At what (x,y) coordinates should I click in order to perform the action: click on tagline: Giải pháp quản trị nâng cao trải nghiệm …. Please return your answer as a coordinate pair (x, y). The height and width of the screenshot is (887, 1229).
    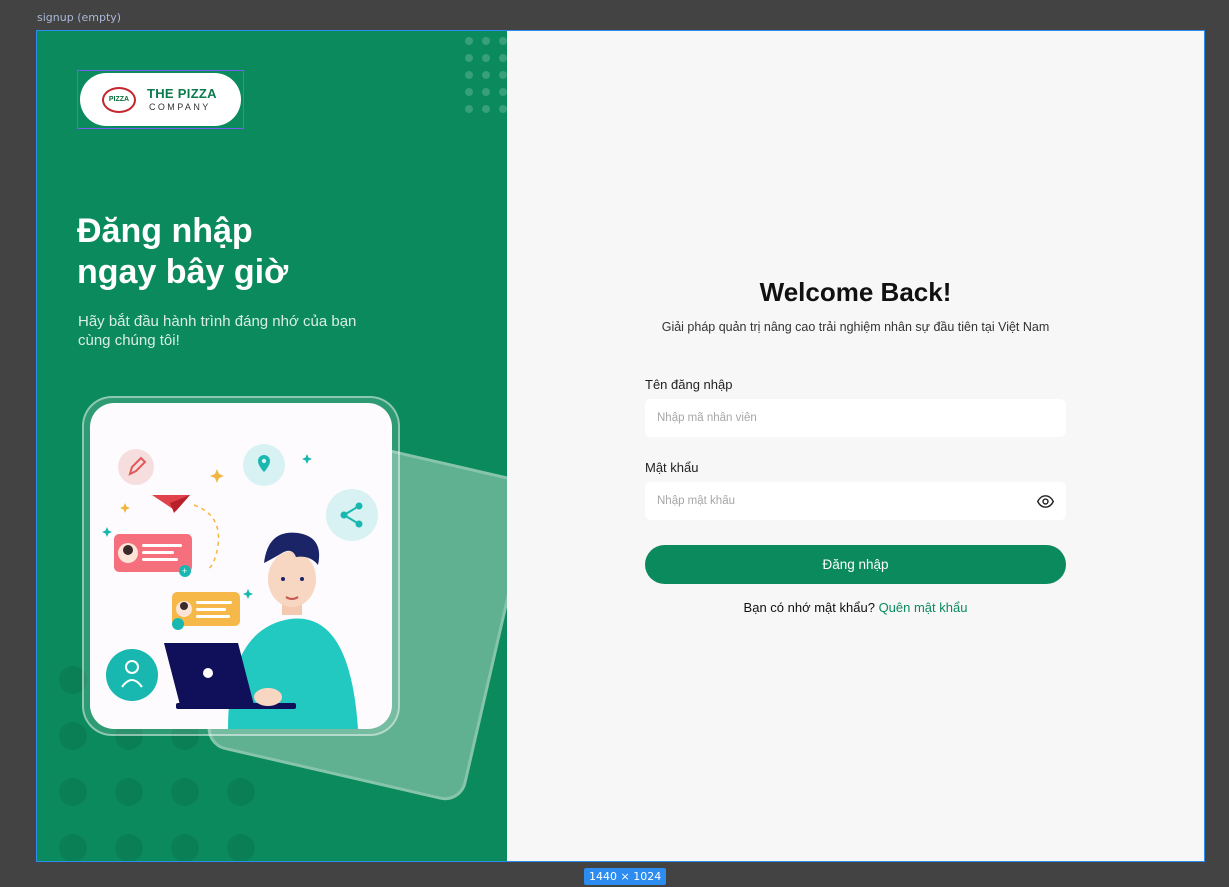
    Looking at the image, I should click on (855, 327).